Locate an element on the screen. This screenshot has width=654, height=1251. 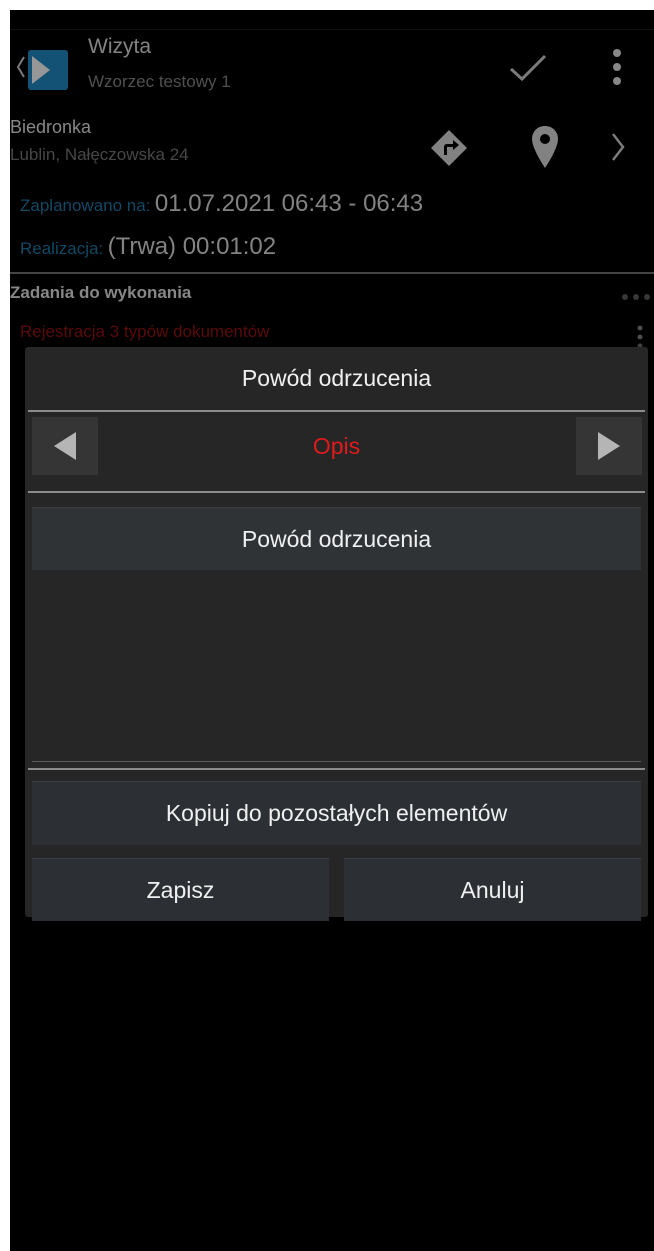
reason-field-label: Powód odrzucenia is located at coordinates (336, 538).